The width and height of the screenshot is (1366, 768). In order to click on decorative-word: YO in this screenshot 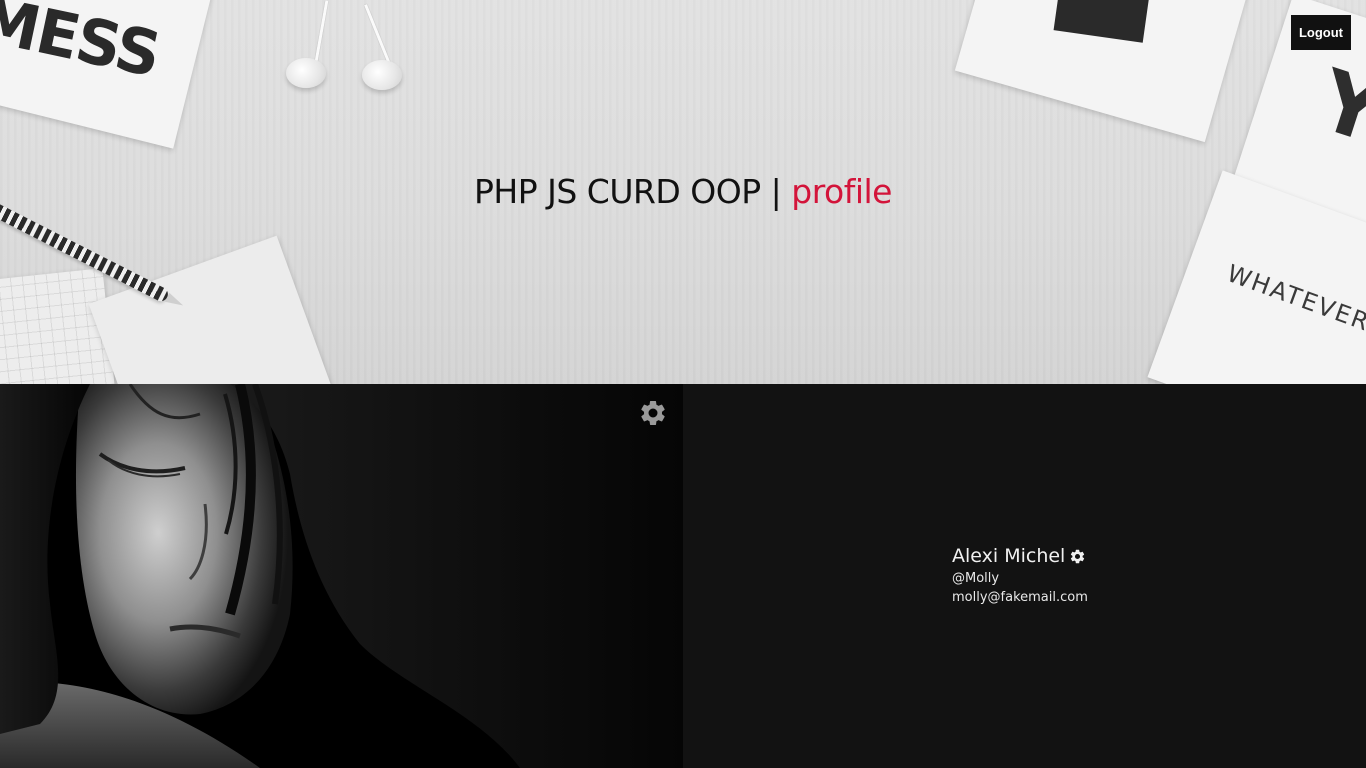, I will do `click(1336, 116)`.